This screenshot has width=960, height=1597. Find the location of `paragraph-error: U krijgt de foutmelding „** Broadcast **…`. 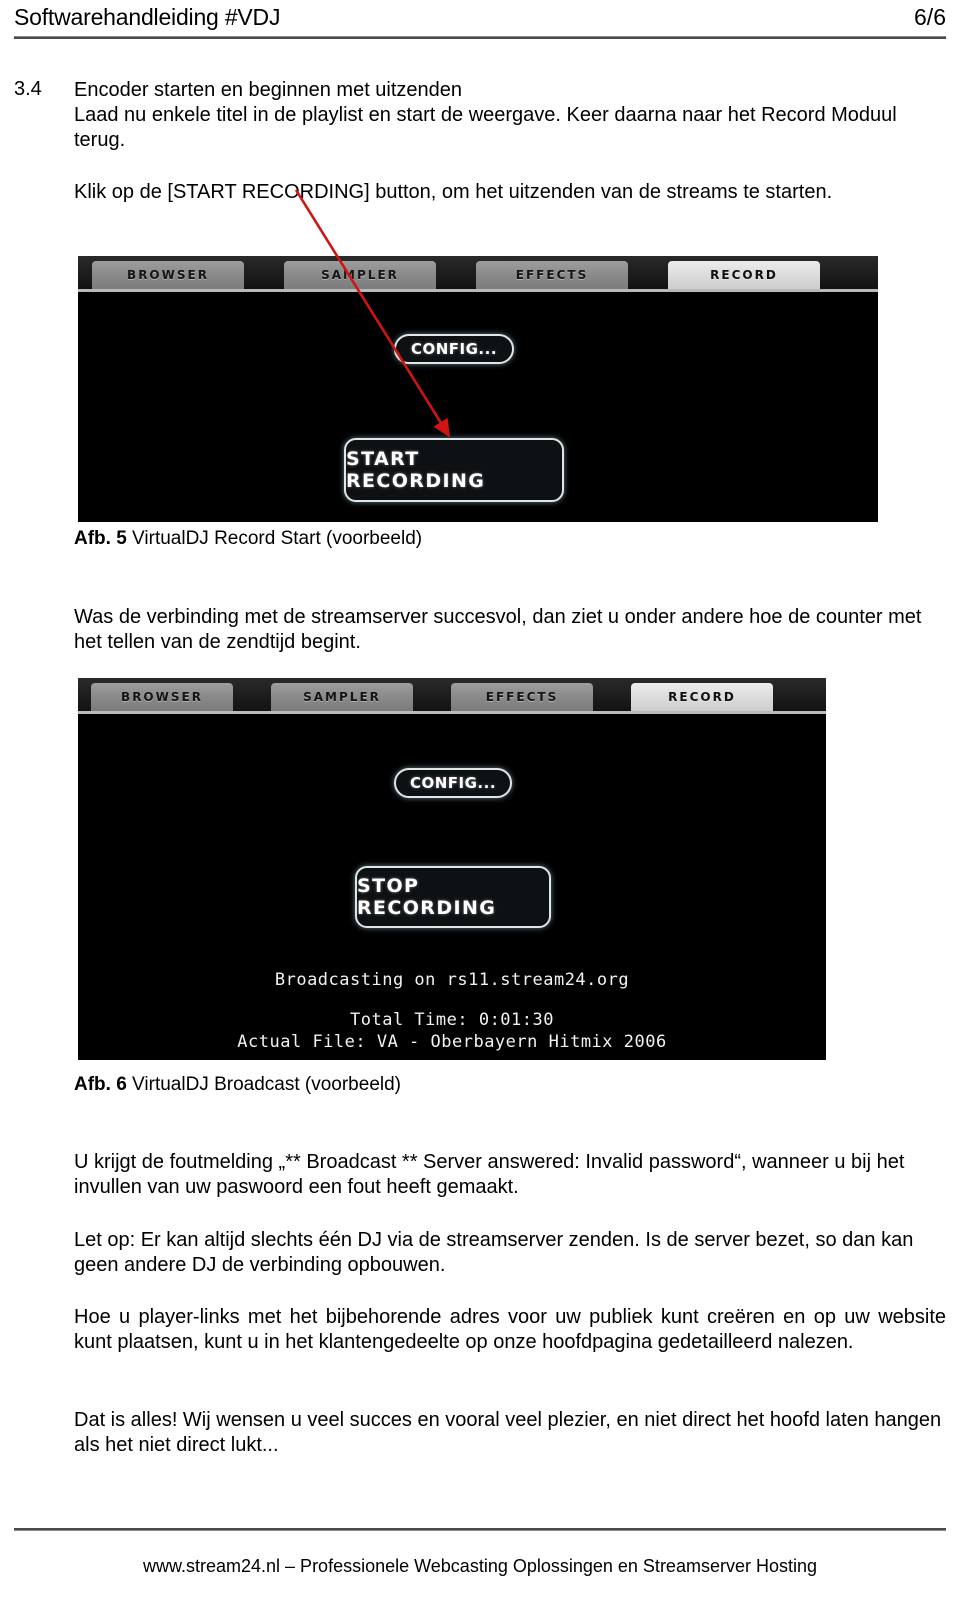

paragraph-error: U krijgt de foutmelding „** Broadcast **… is located at coordinates (489, 1174).